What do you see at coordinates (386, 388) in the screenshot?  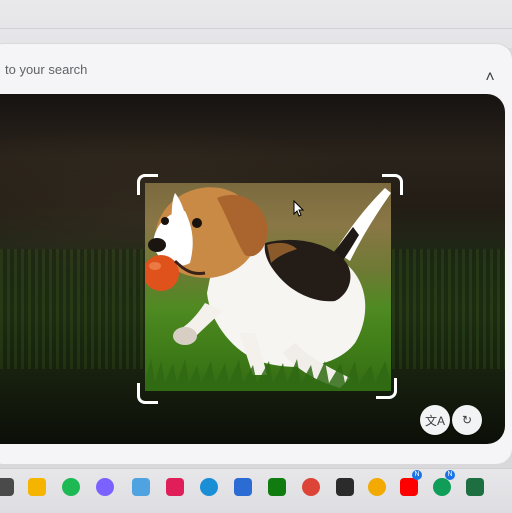 I see `crop-corner-bottom-right` at bounding box center [386, 388].